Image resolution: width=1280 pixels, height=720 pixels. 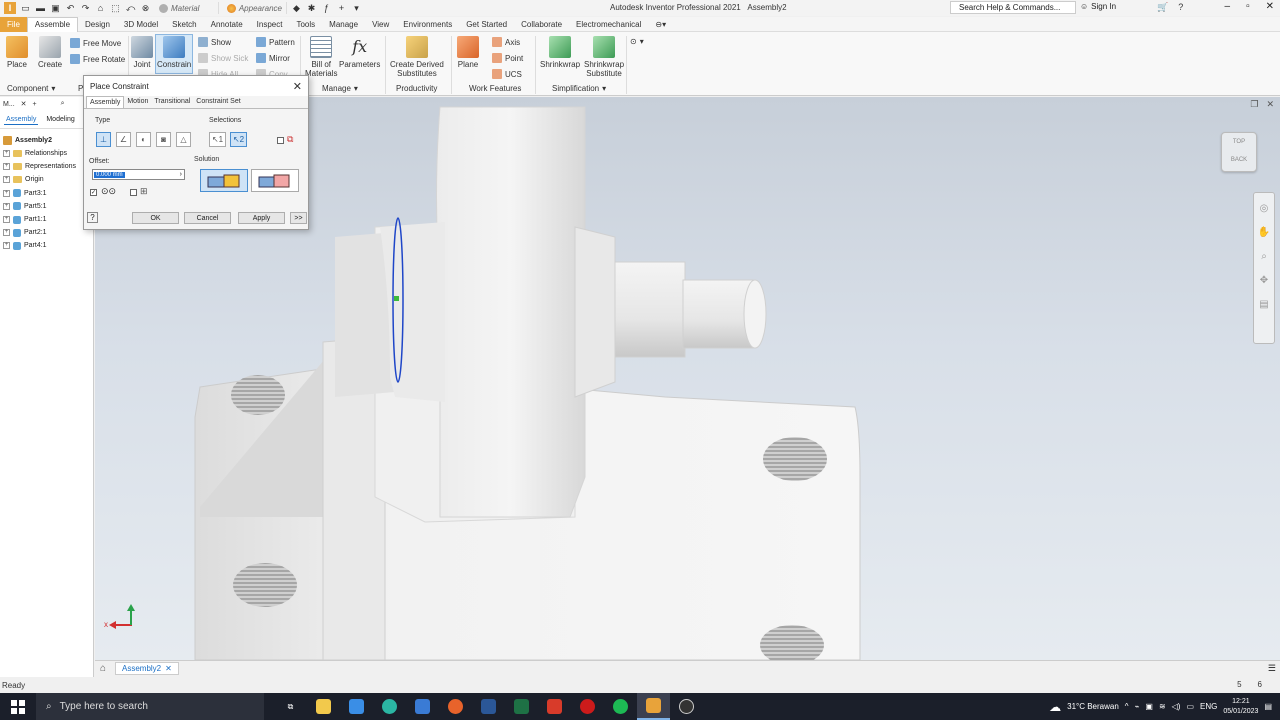 I want to click on firefox-button, so click(x=455, y=706).